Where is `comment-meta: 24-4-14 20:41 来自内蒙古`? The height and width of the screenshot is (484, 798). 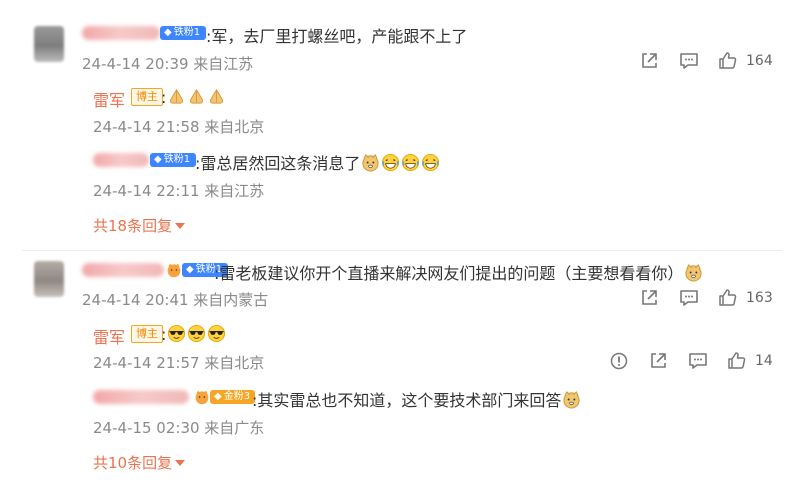
comment-meta: 24-4-14 20:41 来自内蒙古 is located at coordinates (175, 300).